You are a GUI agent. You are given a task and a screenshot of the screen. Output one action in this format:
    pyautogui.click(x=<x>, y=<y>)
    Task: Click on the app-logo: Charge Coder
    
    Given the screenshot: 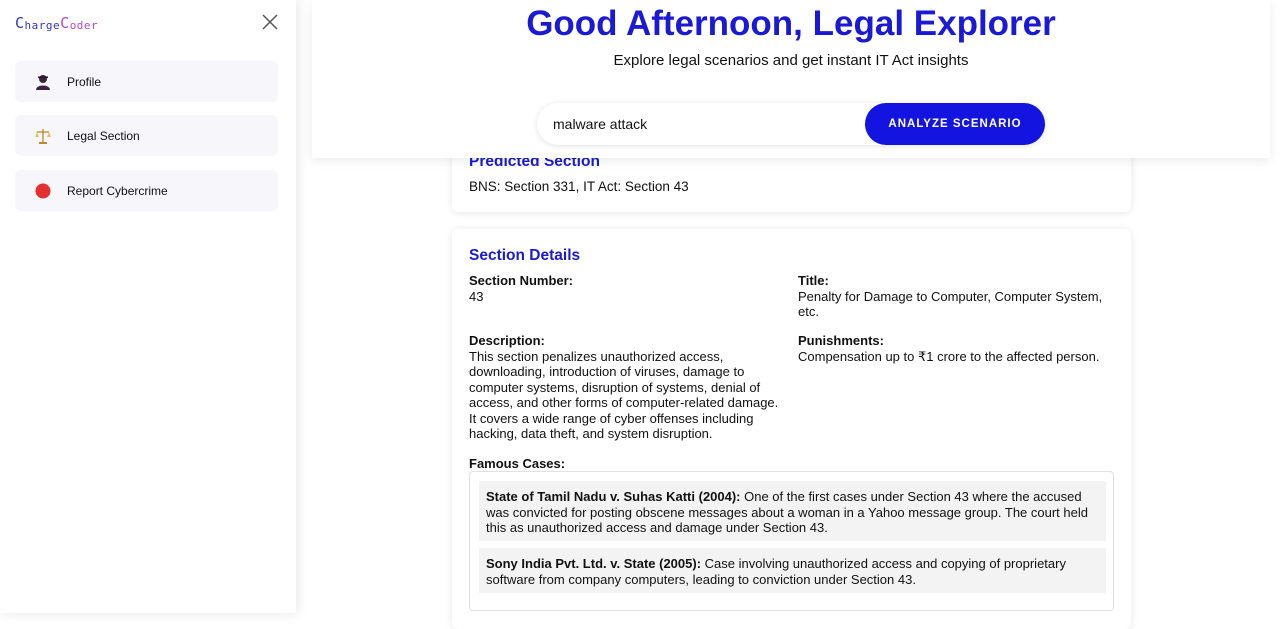 What is the action you would take?
    pyautogui.click(x=56, y=23)
    